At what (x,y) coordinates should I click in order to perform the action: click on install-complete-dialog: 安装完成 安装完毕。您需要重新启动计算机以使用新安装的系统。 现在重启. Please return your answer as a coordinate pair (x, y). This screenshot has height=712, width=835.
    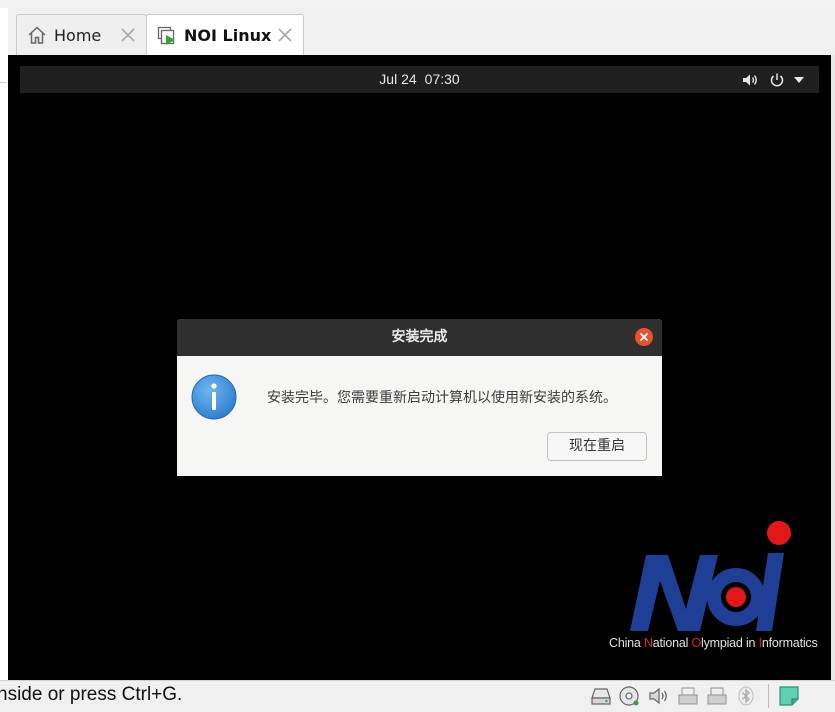
    Looking at the image, I should click on (419, 397).